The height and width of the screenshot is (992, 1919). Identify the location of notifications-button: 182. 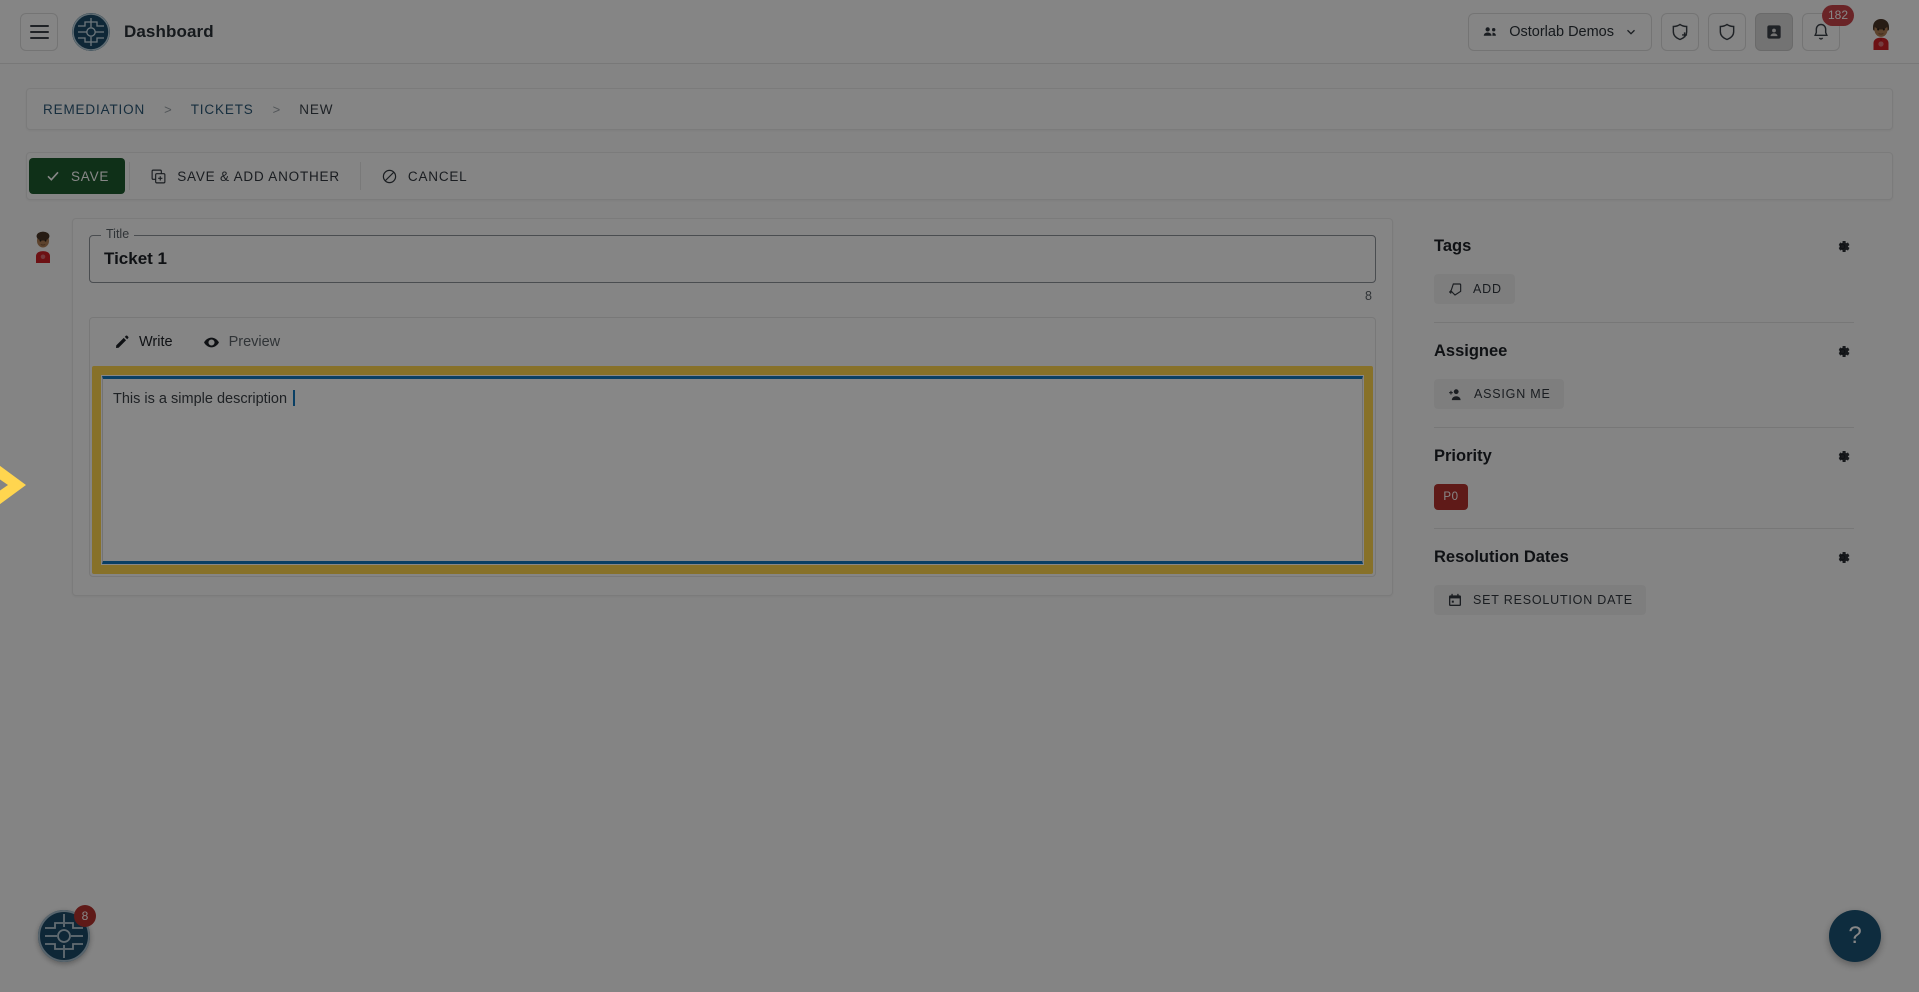
(1828, 27).